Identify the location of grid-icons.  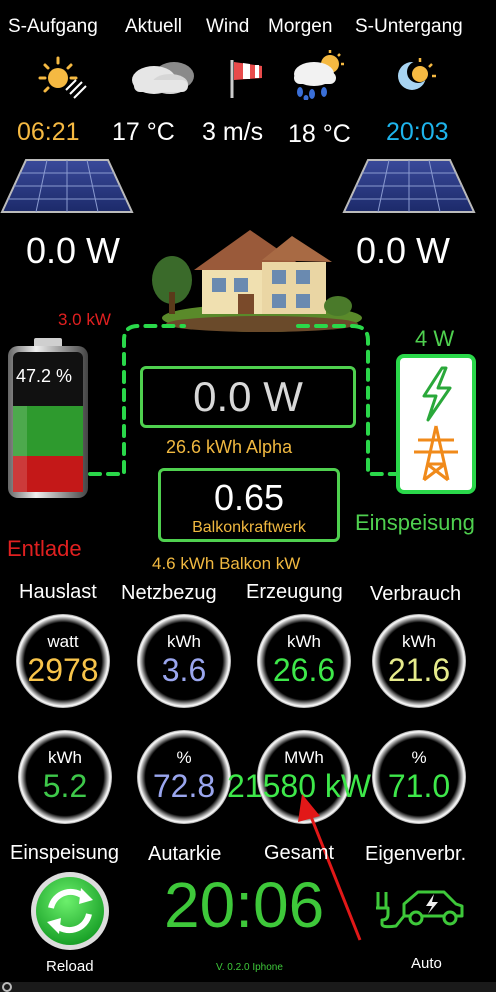
(436, 424).